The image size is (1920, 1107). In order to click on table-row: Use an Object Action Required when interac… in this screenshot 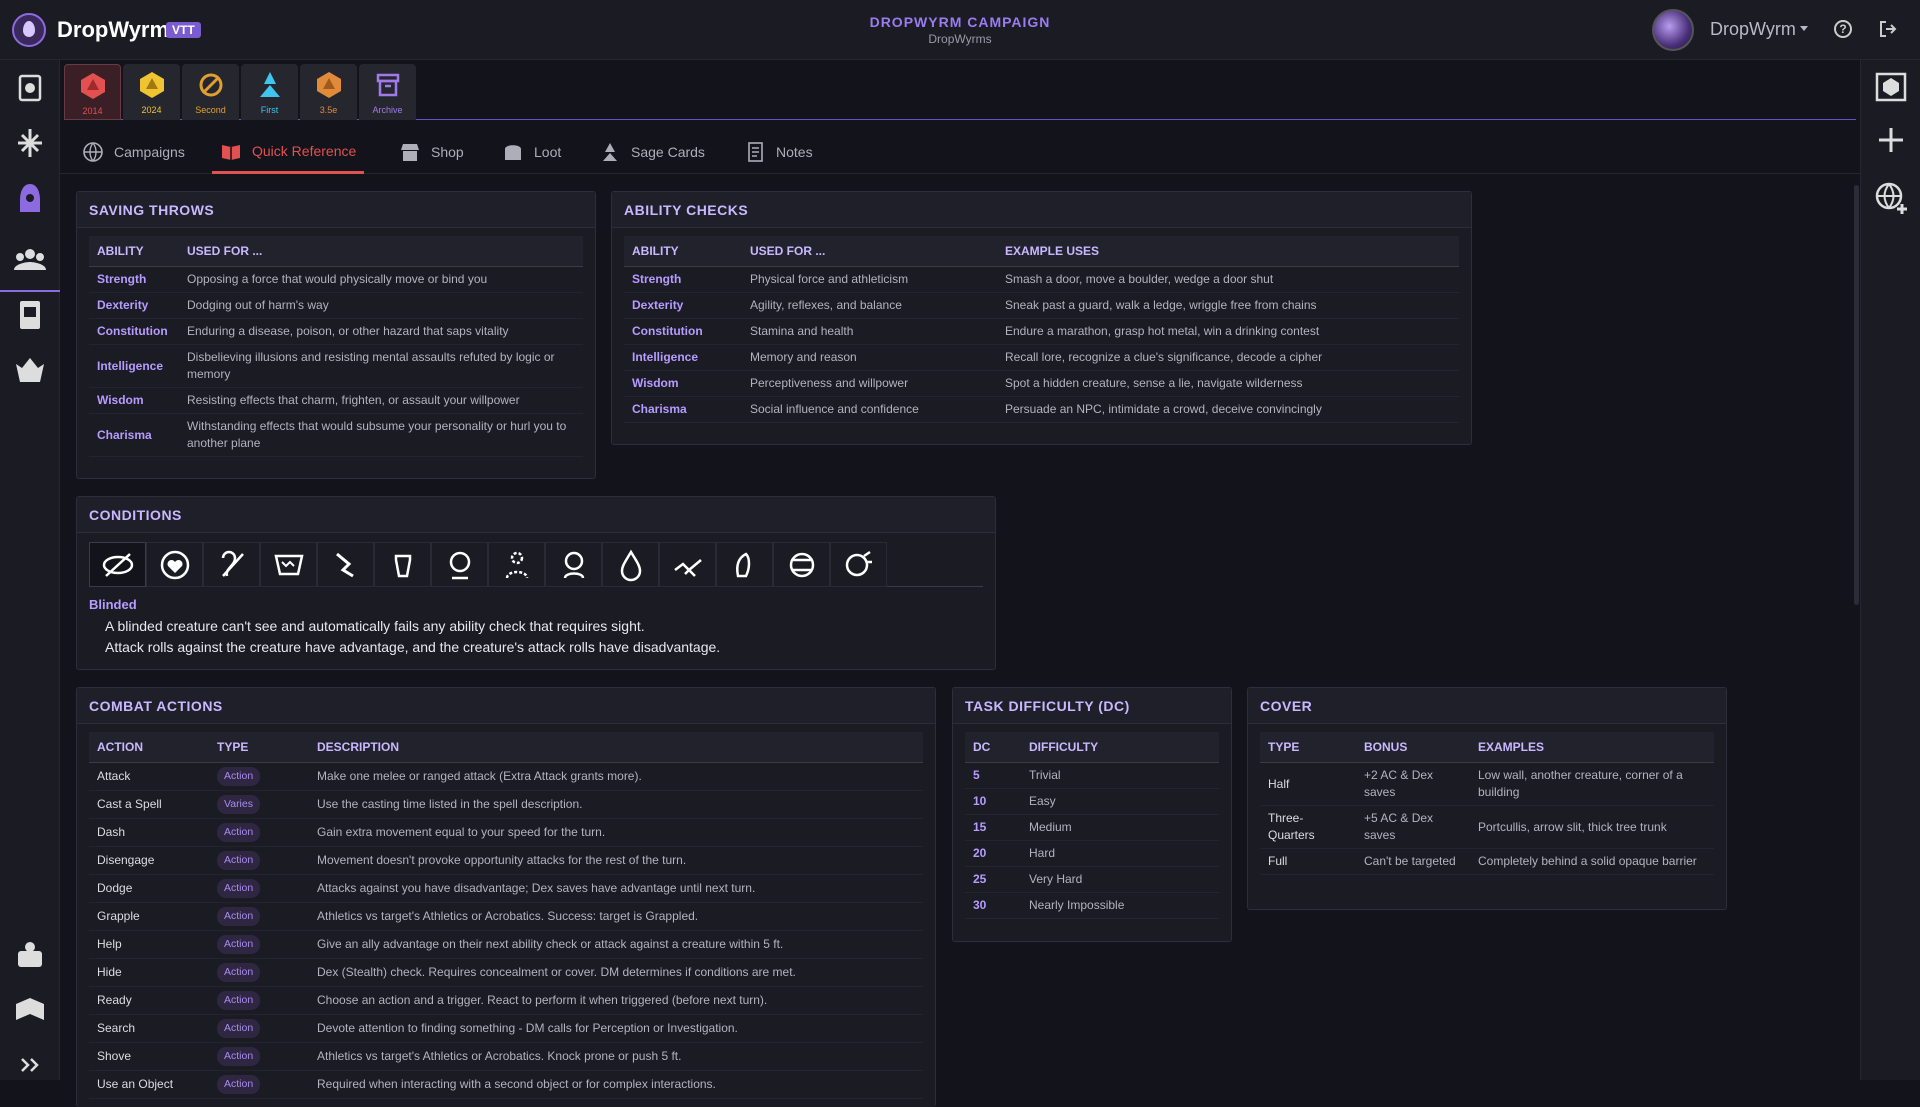, I will do `click(506, 1084)`.